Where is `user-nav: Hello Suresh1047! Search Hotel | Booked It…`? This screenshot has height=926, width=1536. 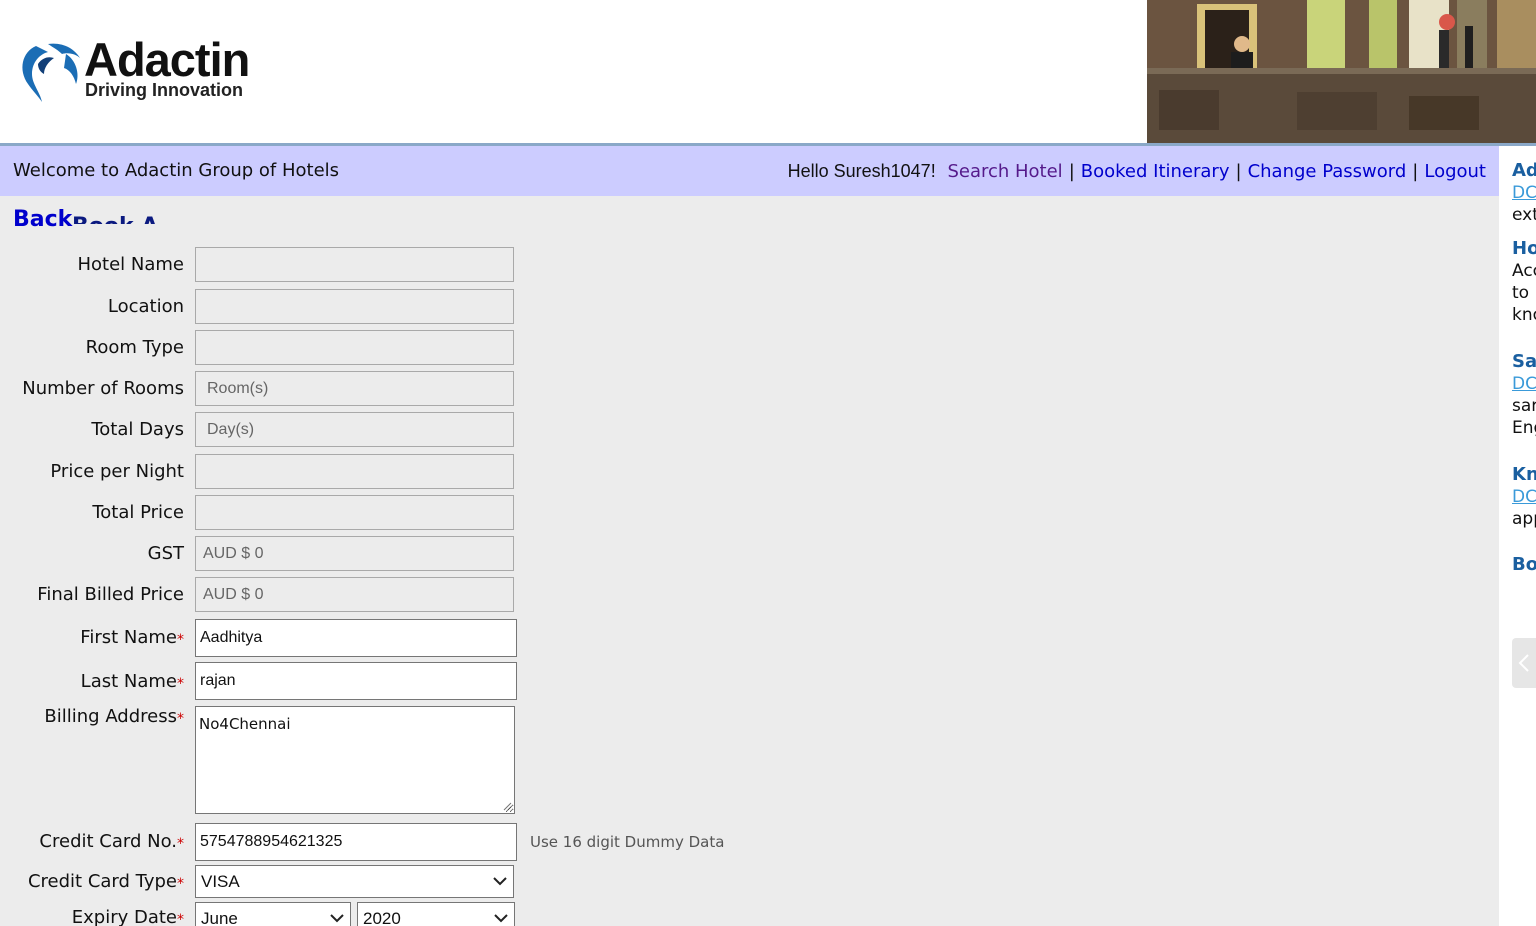
user-nav: Hello Suresh1047! Search Hotel | Booked It… is located at coordinates (1137, 171).